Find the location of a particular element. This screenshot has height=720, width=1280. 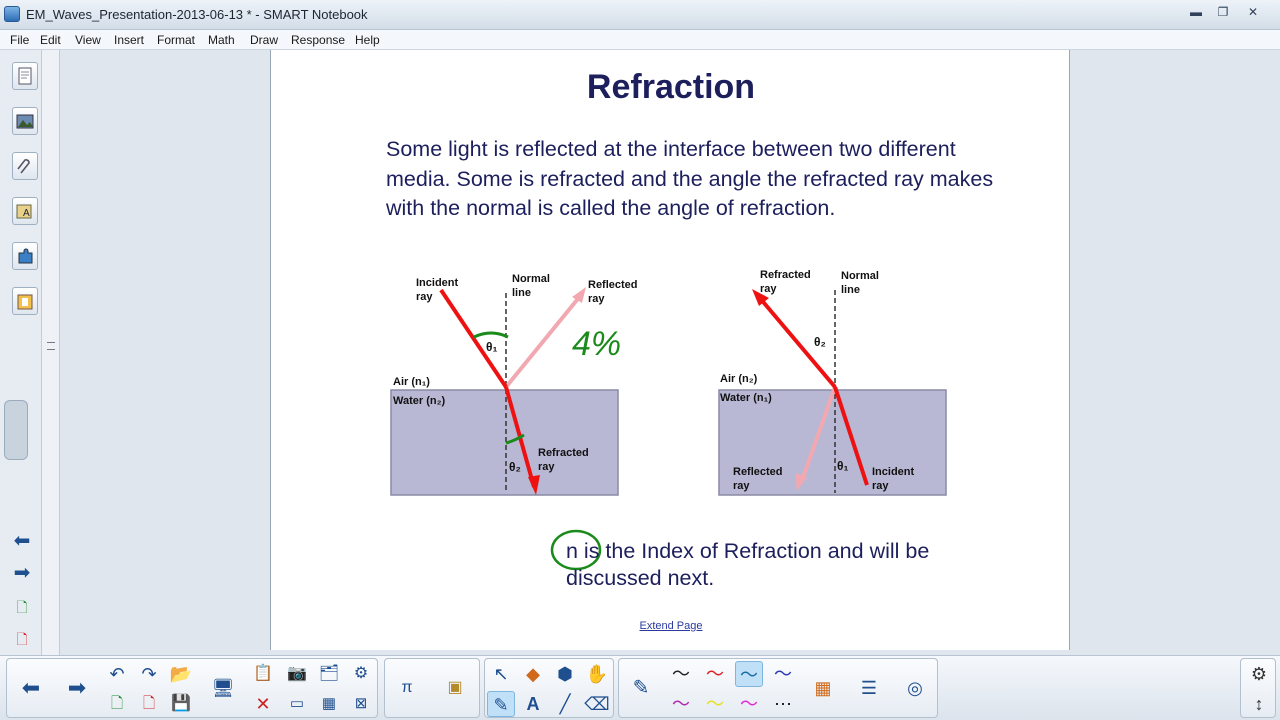

properties-icon: A is located at coordinates (25, 211).